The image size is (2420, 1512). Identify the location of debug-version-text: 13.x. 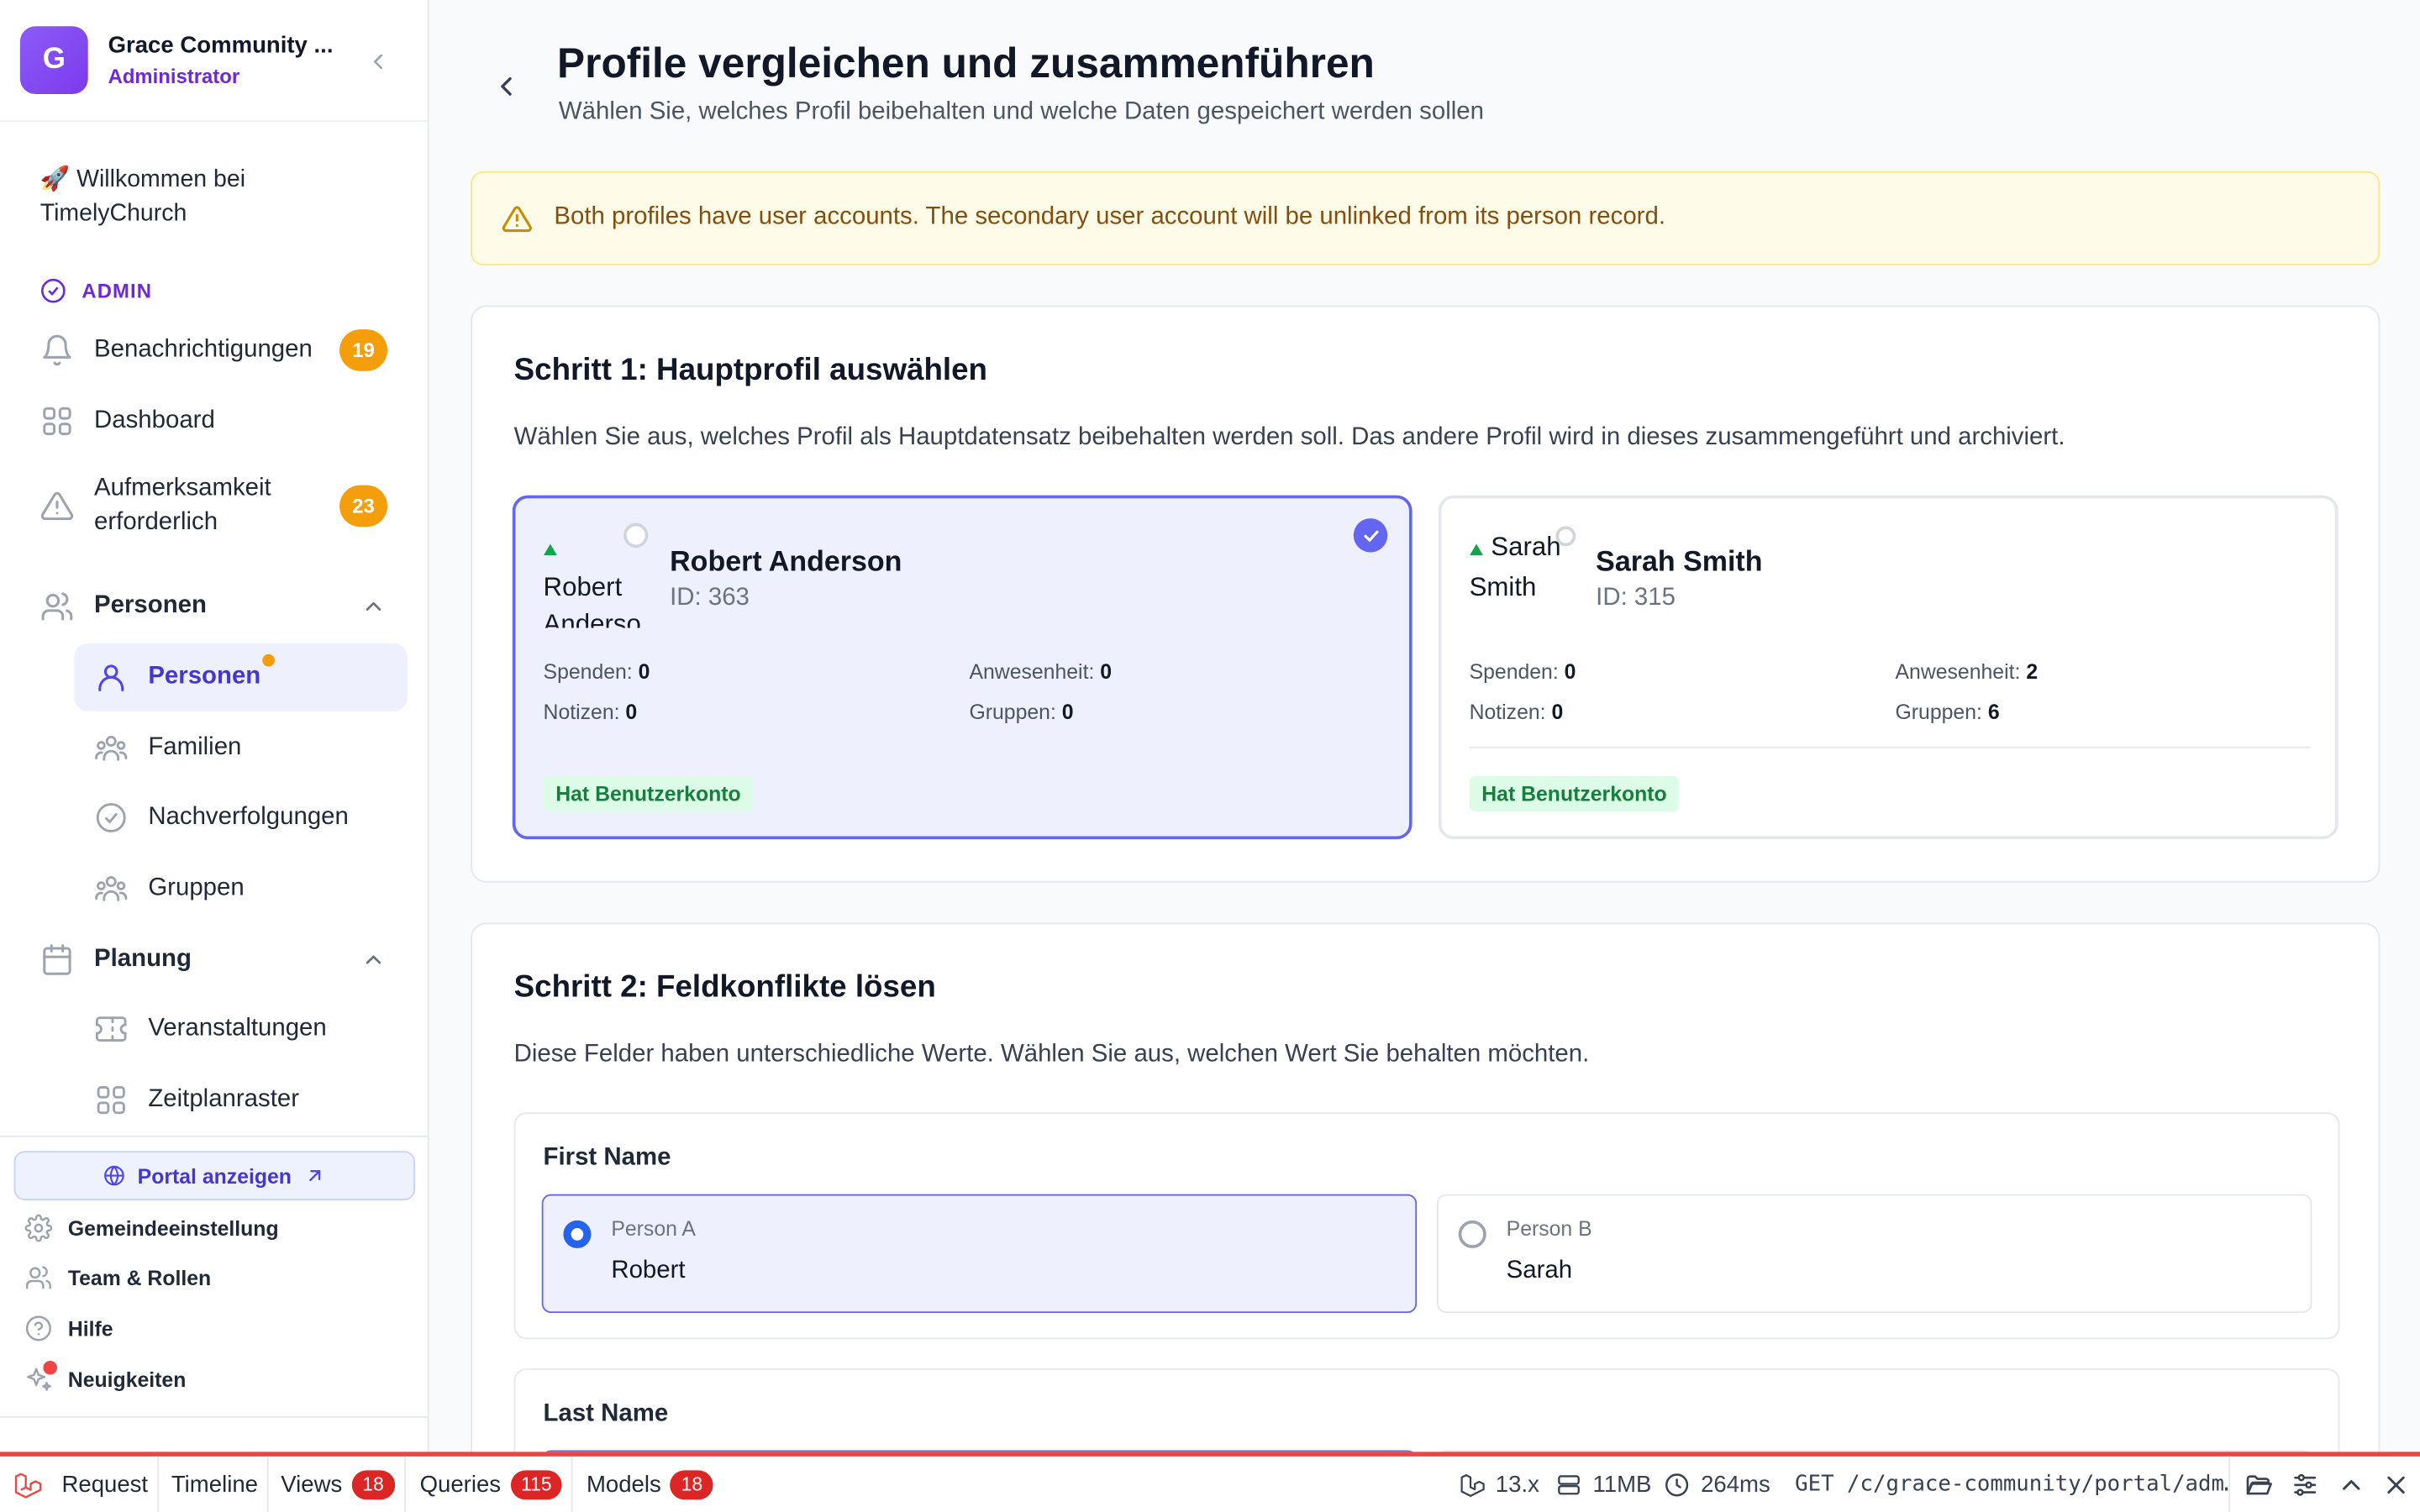
(1517, 1484).